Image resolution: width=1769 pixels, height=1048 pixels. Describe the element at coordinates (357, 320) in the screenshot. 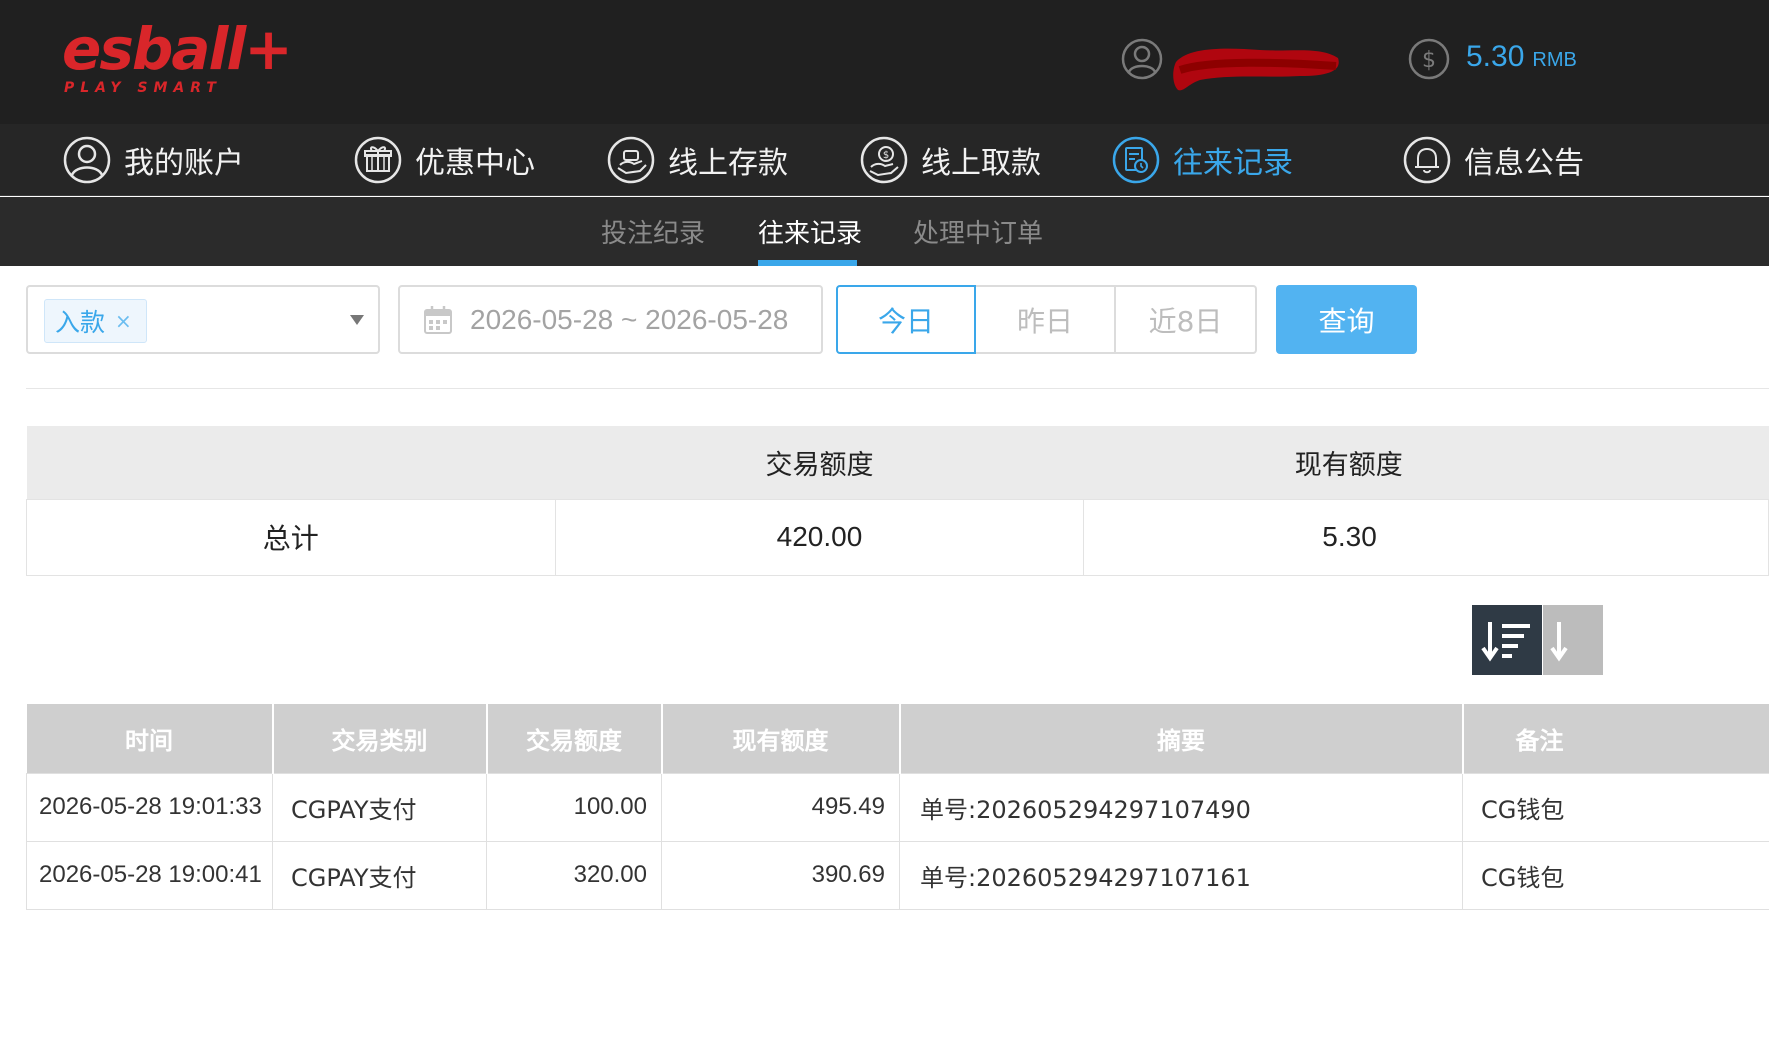

I see `chevron-down-icon` at that location.